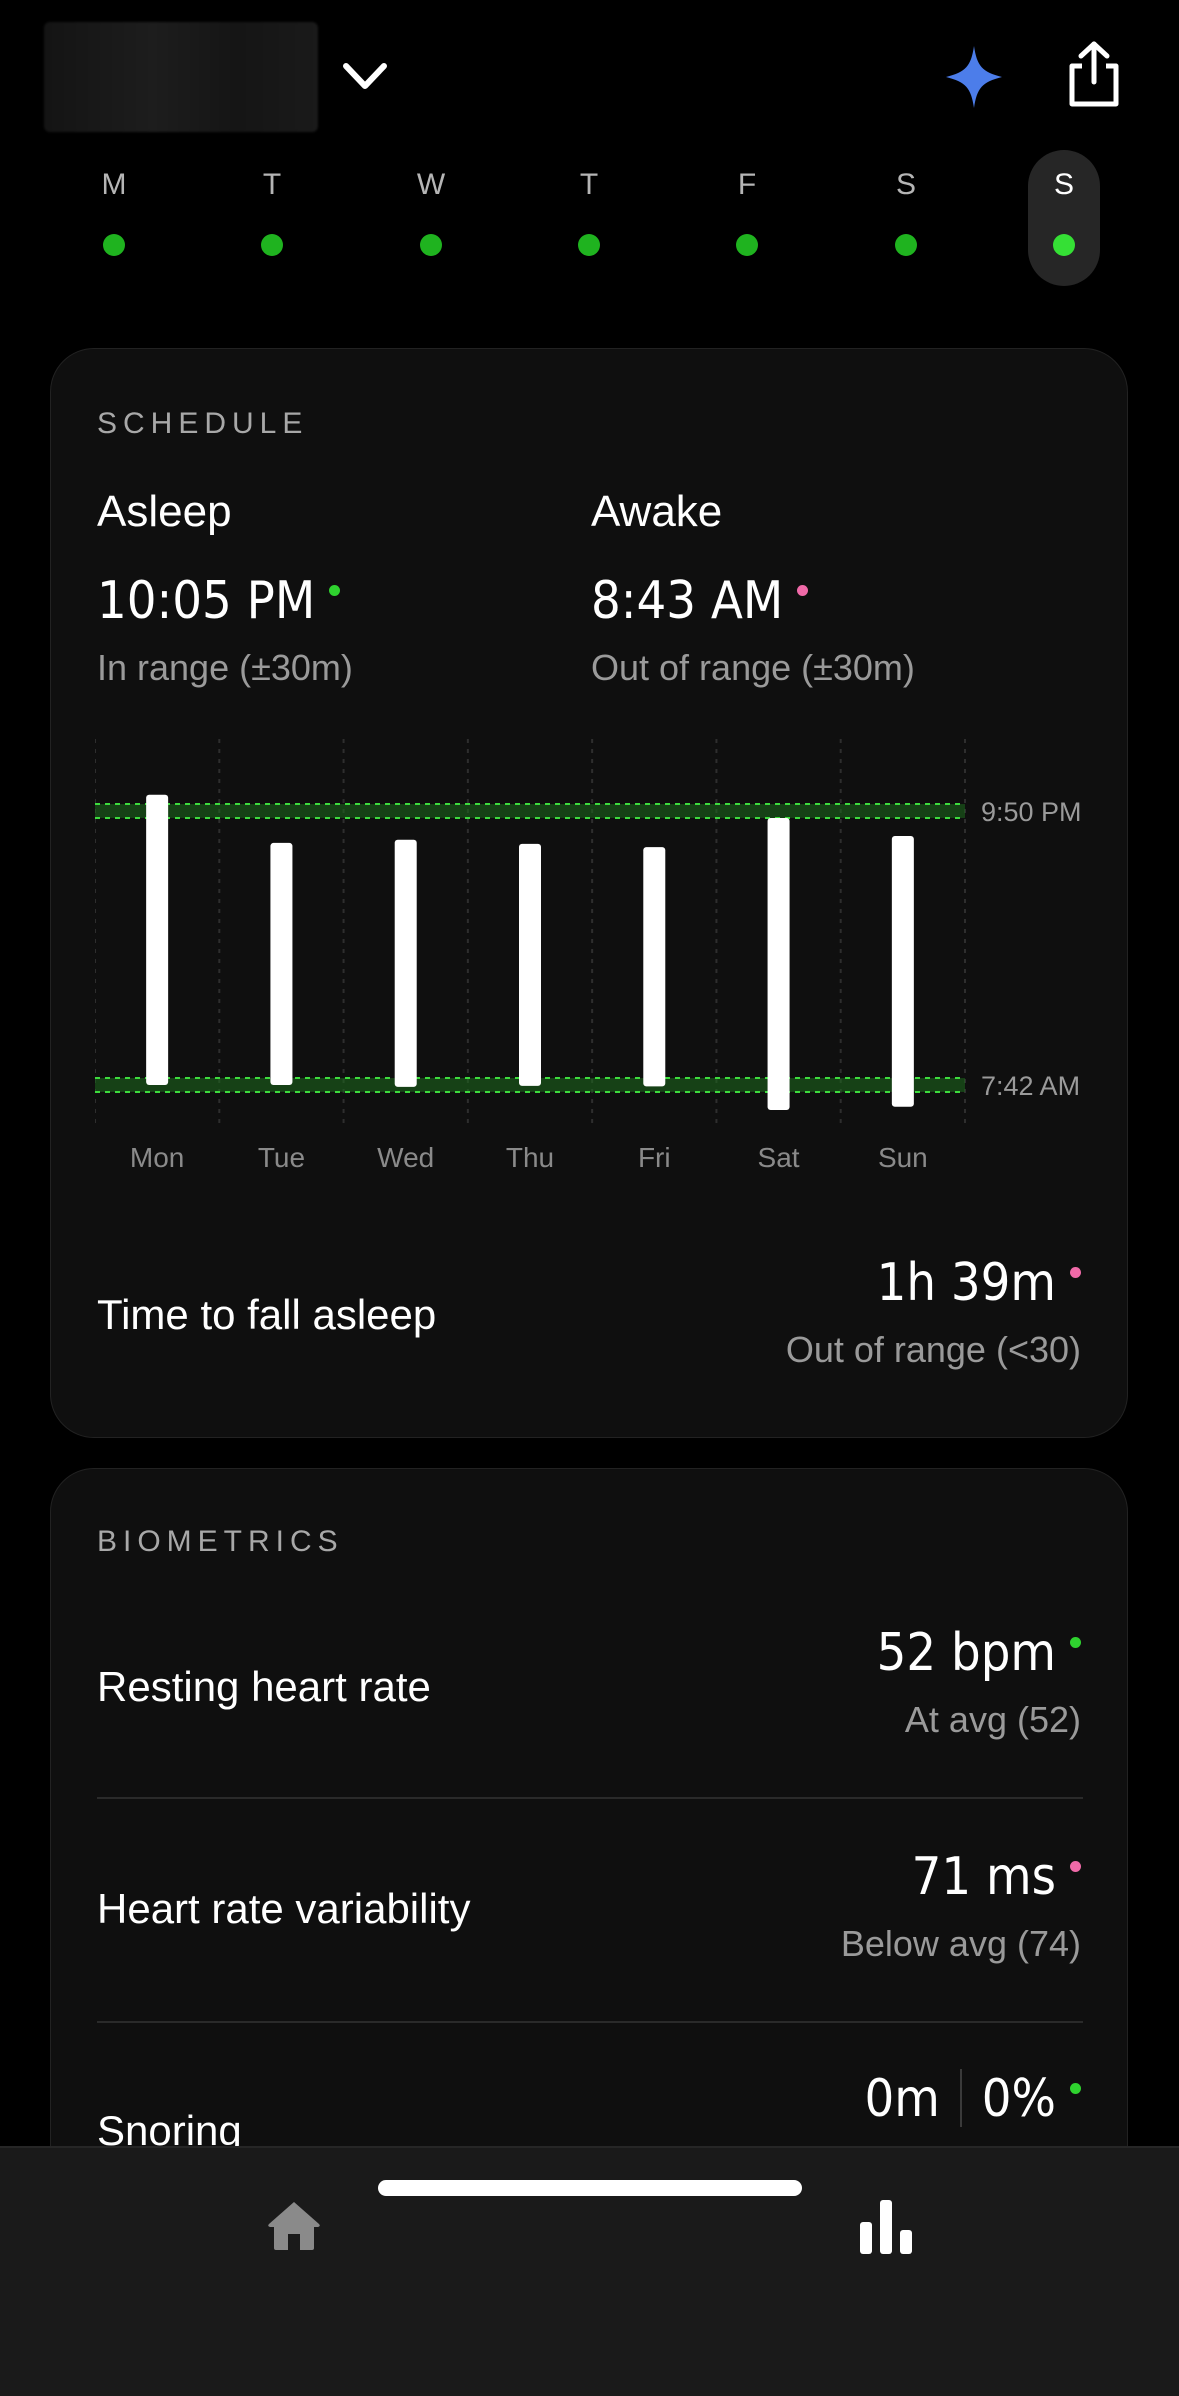 This screenshot has width=1179, height=2396. I want to click on sleep-bar-fri, so click(654, 967).